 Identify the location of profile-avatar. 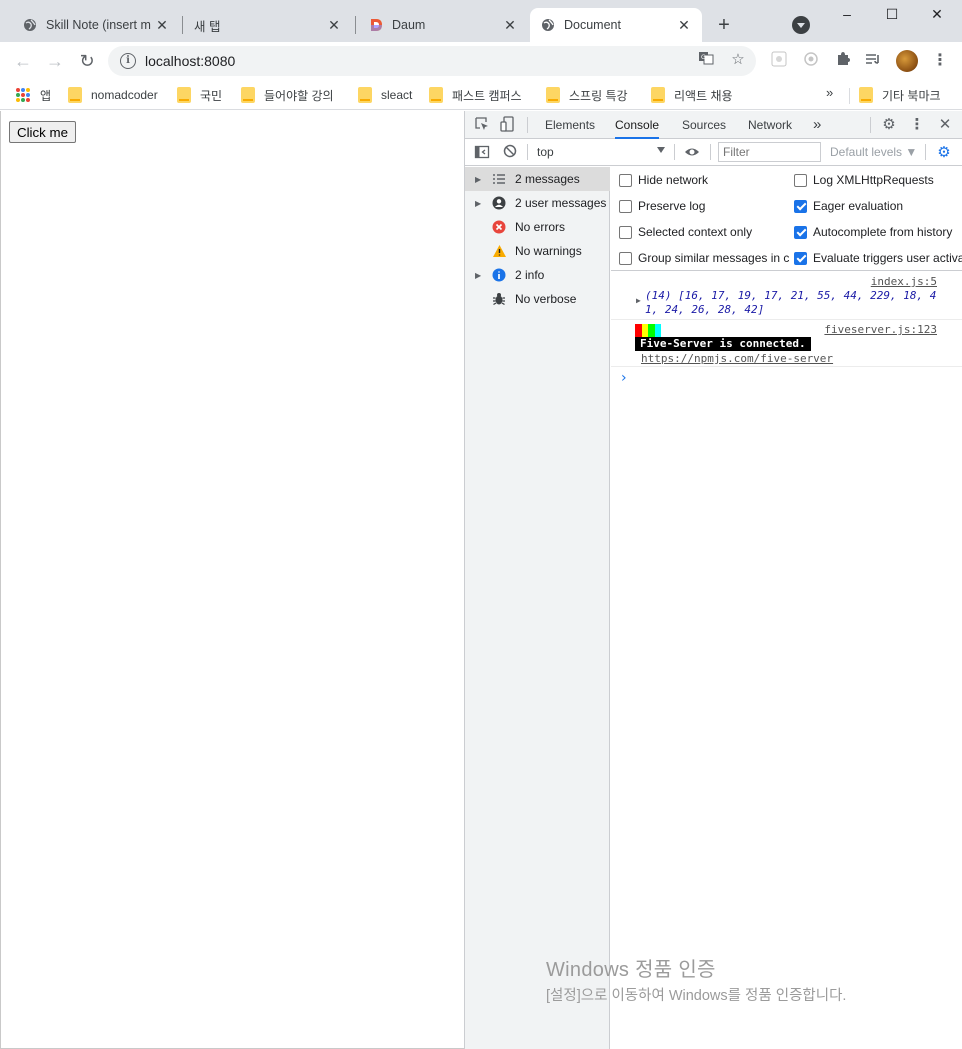
(907, 61).